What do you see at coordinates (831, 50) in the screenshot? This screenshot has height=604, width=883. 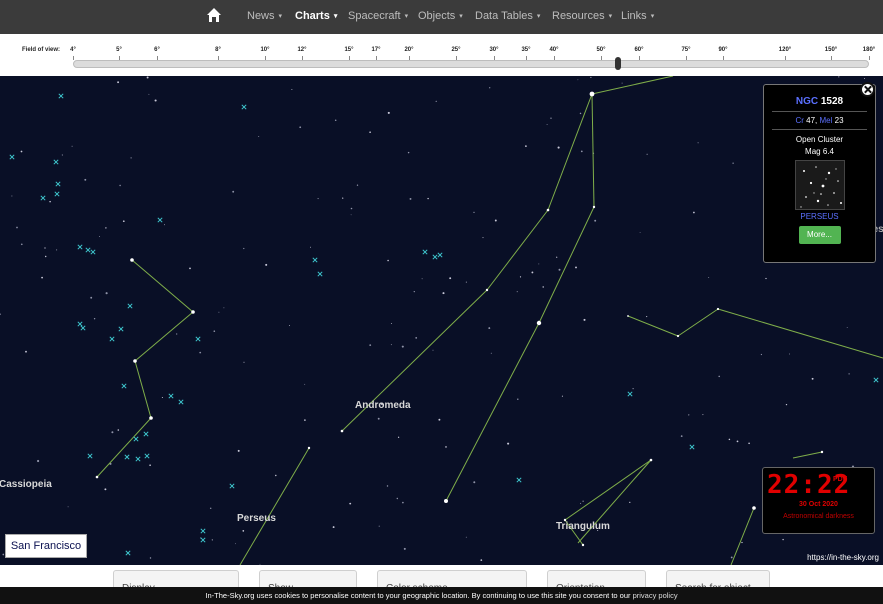 I see `fov-tick-label: 150°` at bounding box center [831, 50].